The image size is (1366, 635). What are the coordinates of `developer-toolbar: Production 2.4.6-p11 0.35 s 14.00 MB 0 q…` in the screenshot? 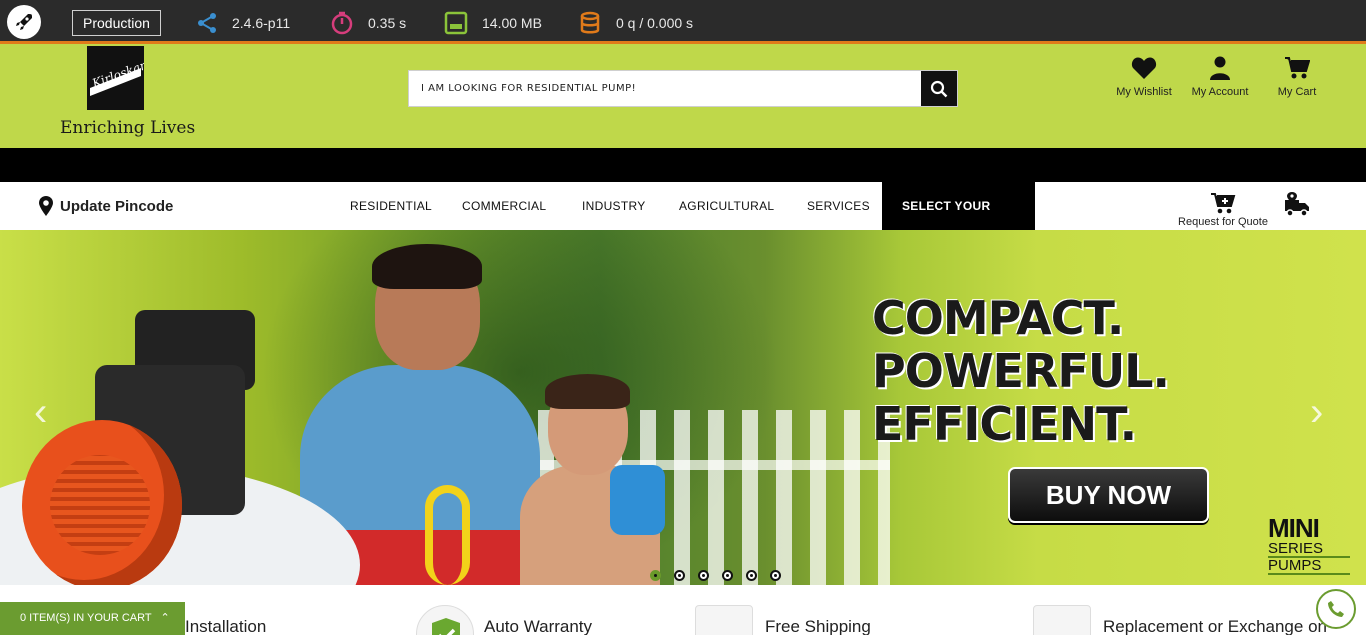 It's located at (683, 22).